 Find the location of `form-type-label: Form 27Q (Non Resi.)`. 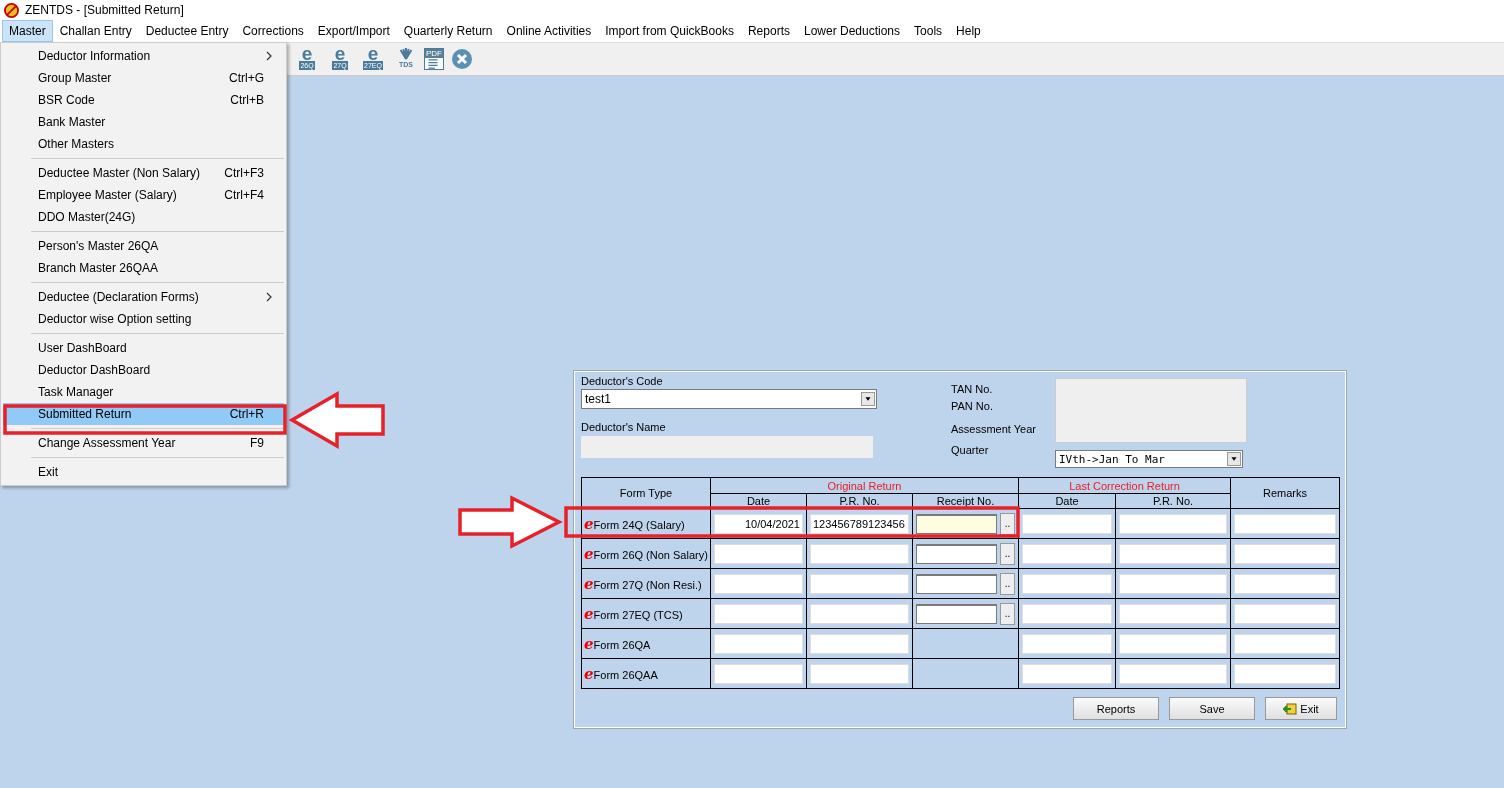

form-type-label: Form 27Q (Non Resi.) is located at coordinates (647, 584).